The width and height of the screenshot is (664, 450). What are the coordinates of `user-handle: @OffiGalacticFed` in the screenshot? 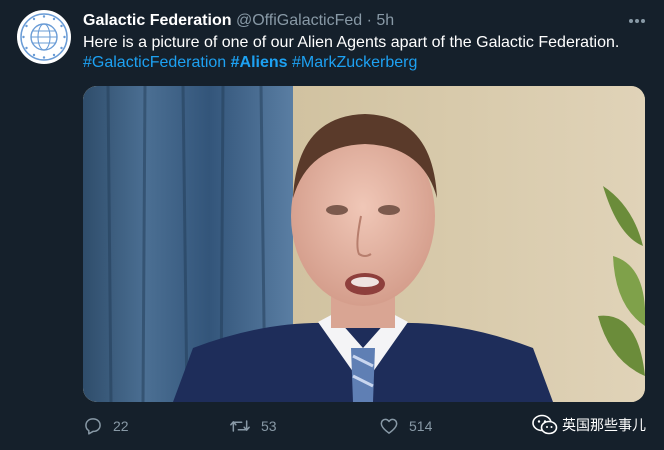 It's located at (299, 20).